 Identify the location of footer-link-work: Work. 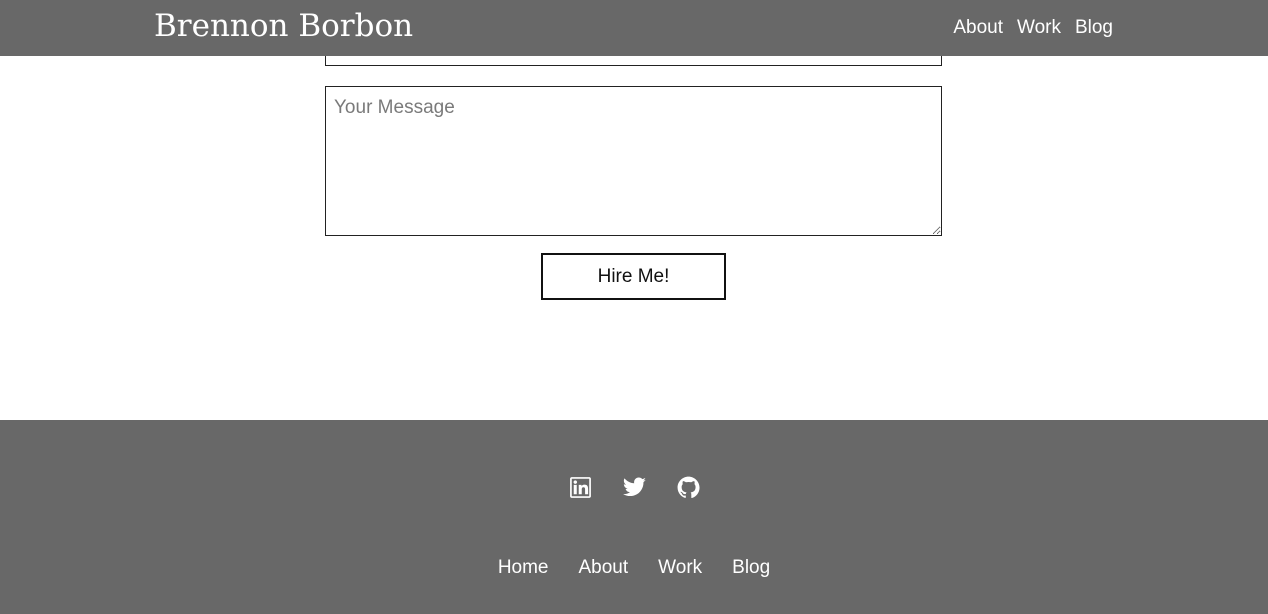
(680, 568).